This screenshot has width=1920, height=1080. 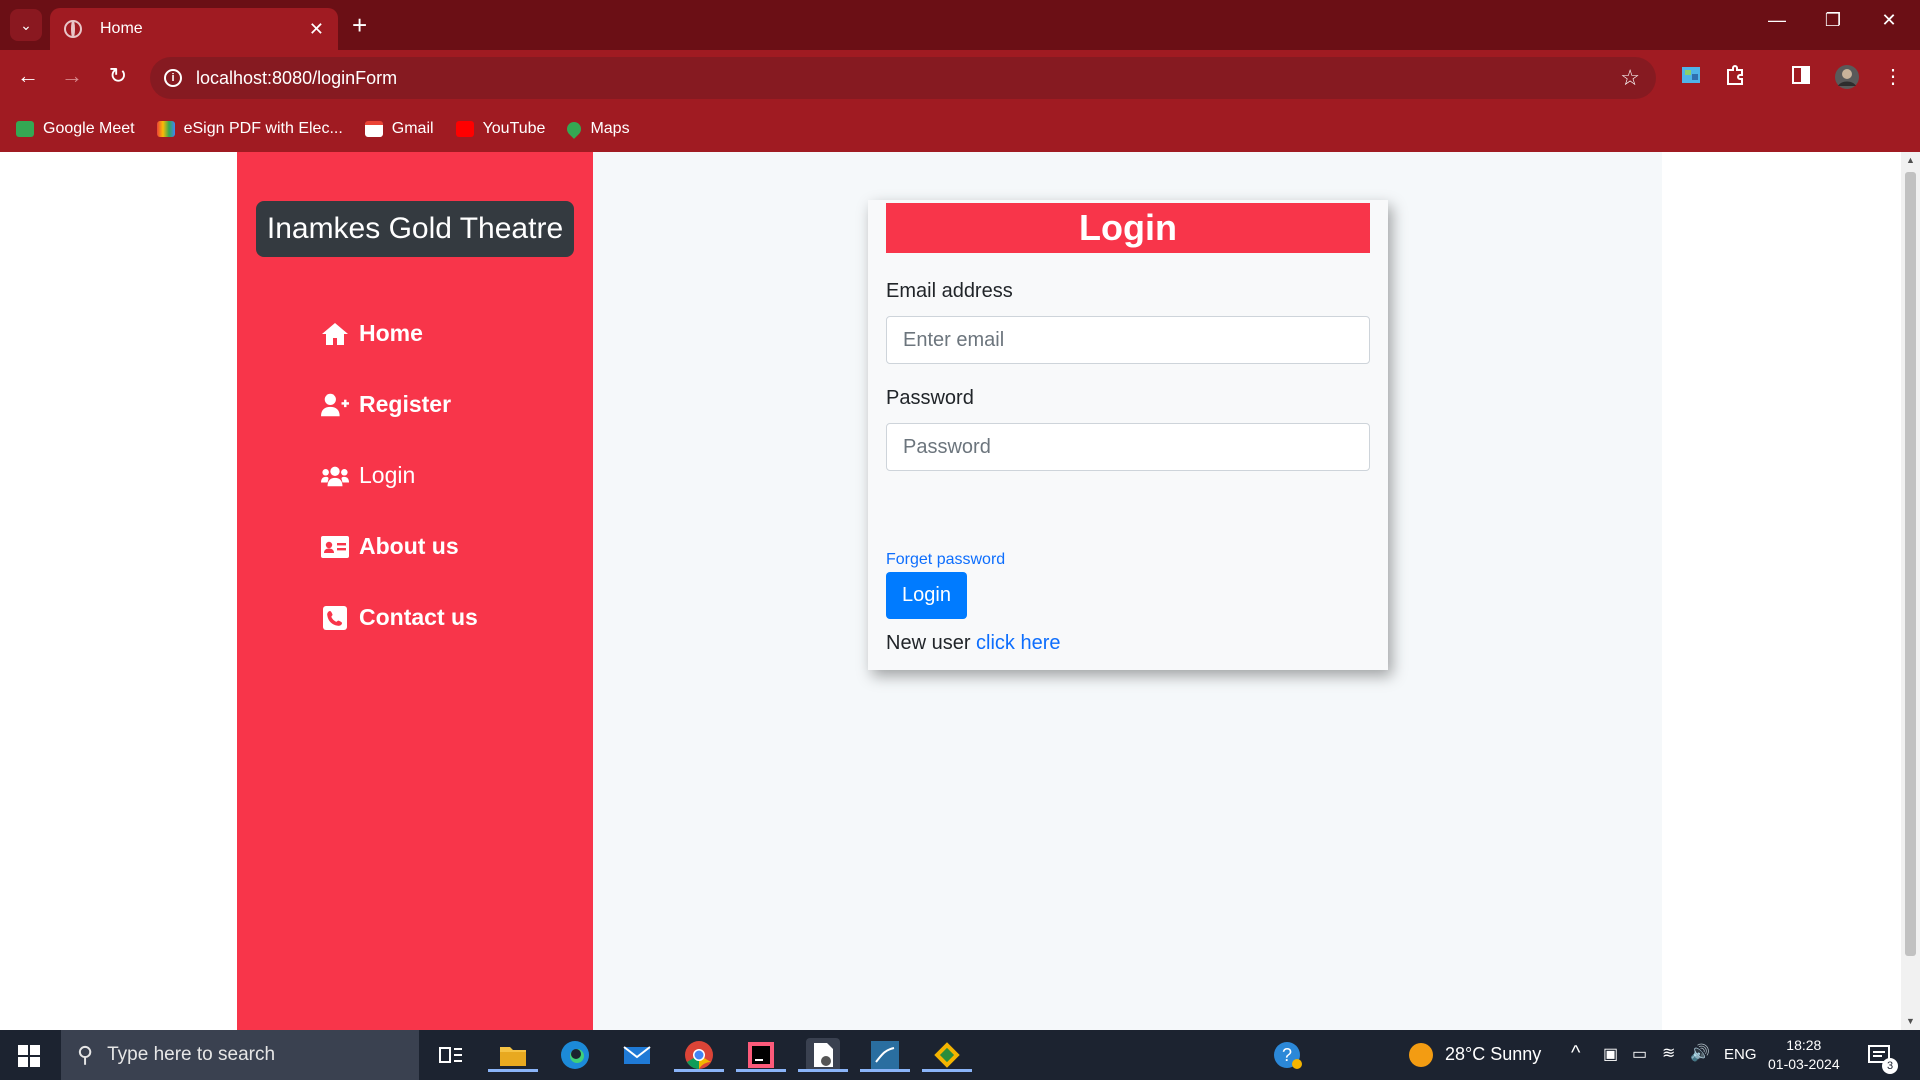 I want to click on bookmark-google-meet: Google Meet, so click(x=75, y=129).